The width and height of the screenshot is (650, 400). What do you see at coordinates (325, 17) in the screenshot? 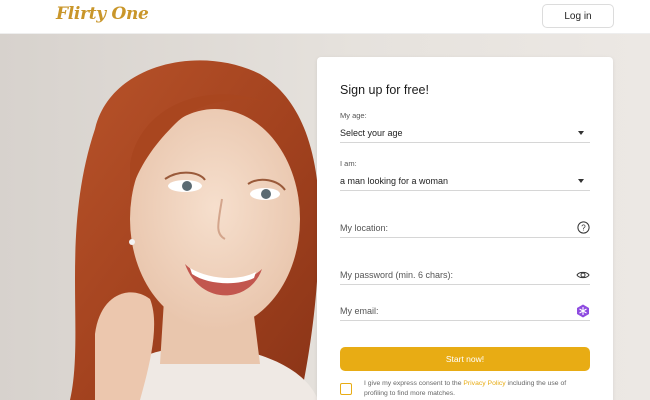
I see `site-header: Flirty One Log in` at bounding box center [325, 17].